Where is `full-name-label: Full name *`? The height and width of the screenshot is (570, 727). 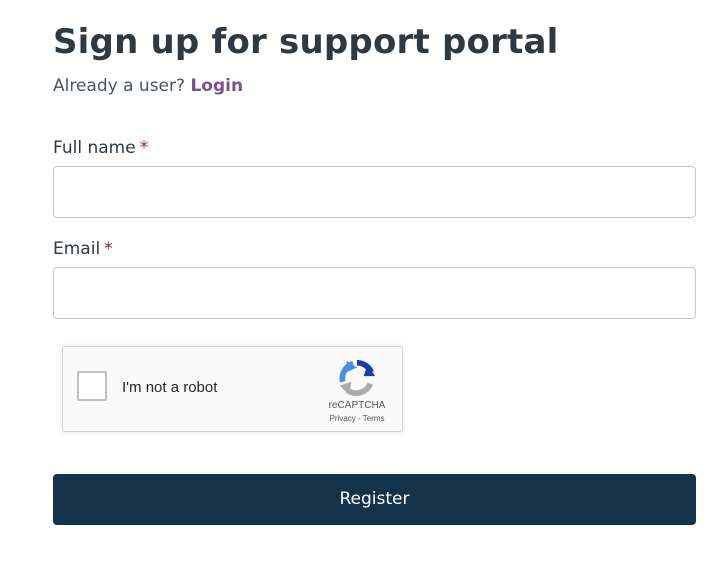
full-name-label: Full name * is located at coordinates (100, 148).